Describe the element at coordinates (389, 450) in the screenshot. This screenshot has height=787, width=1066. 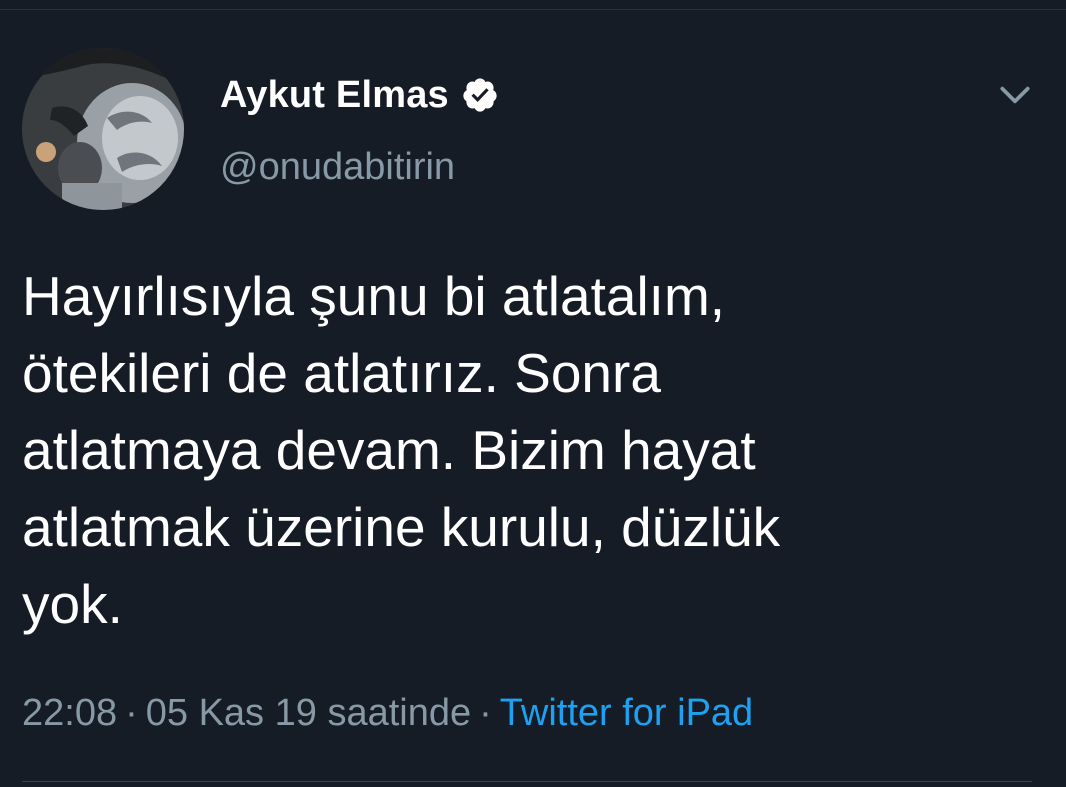
I see `tweet-text-line: atlatmaya devam. Bizim hayat` at that location.